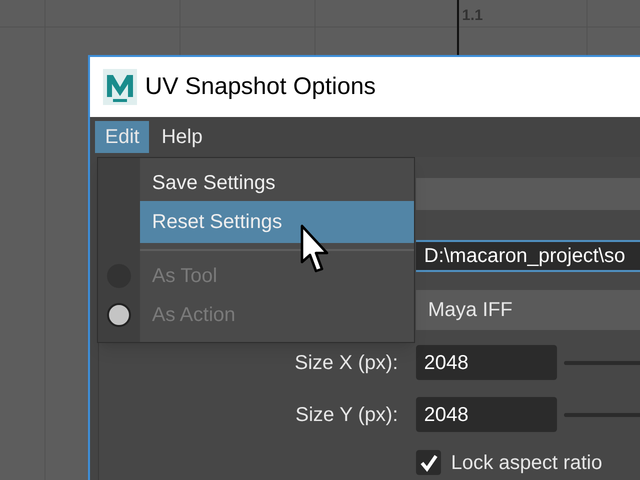  I want to click on lock-aspect-checkbox, so click(428, 462).